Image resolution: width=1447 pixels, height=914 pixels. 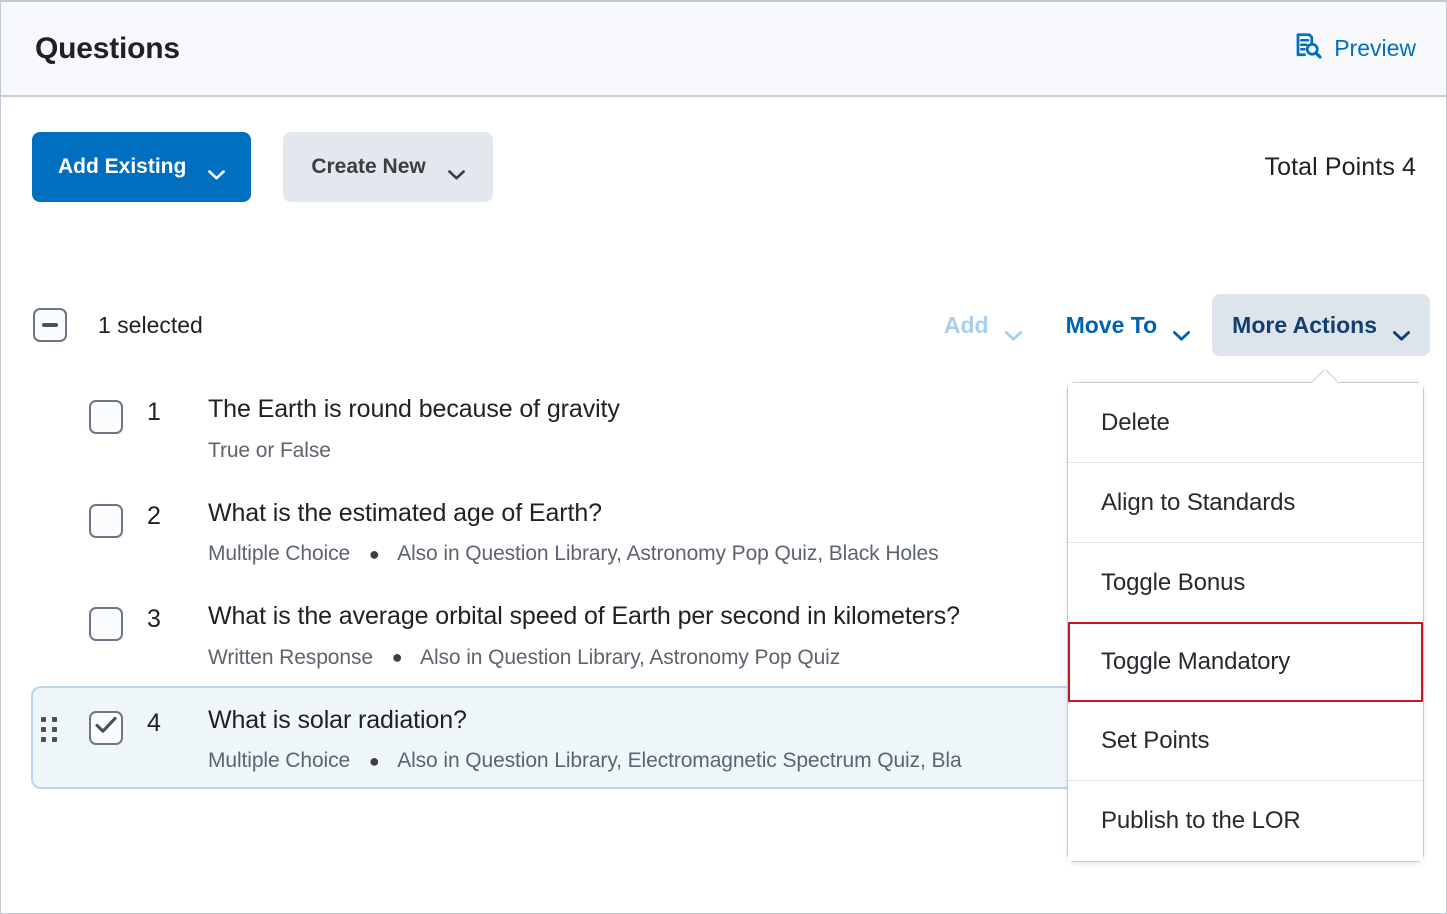 I want to click on menu-item-align-to-standards: Align to Standards, so click(x=1245, y=503).